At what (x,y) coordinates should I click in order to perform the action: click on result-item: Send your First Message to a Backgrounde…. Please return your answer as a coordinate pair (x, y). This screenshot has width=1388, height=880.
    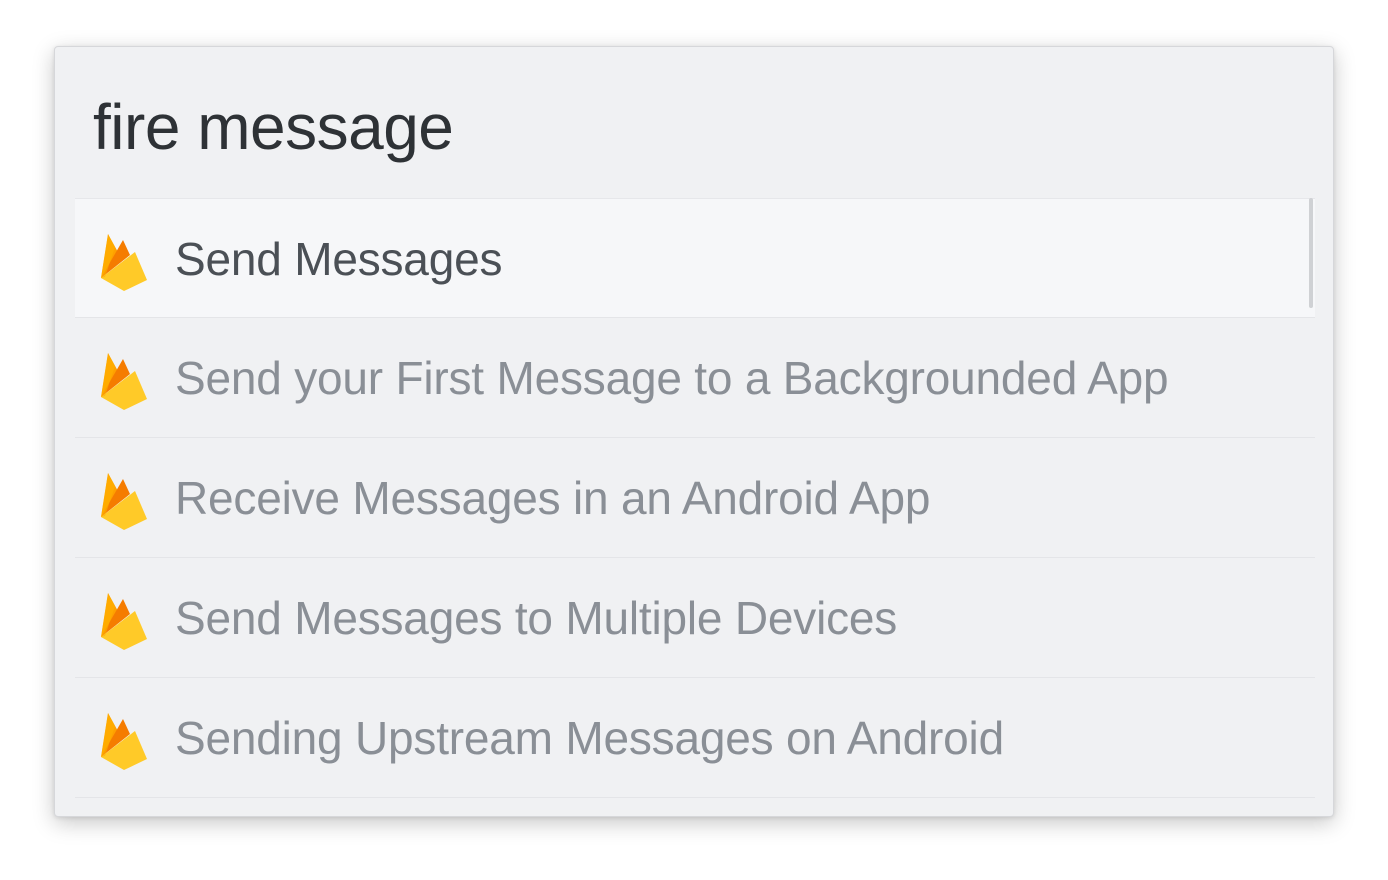
    Looking at the image, I should click on (695, 378).